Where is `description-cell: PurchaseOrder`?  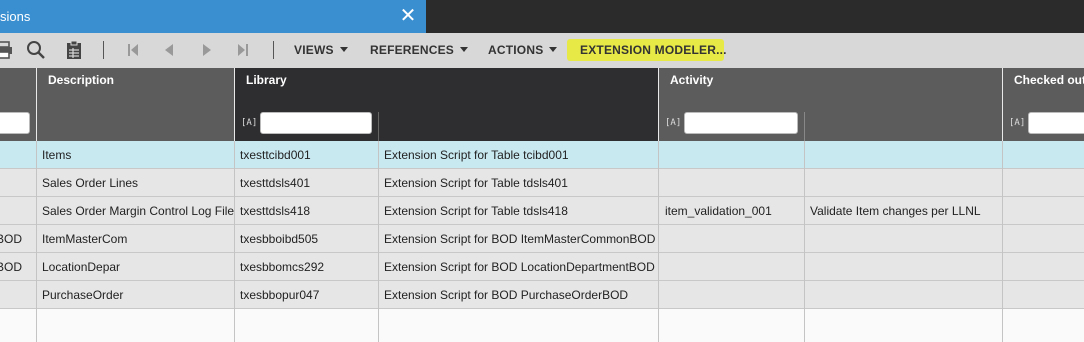 description-cell: PurchaseOrder is located at coordinates (83, 295).